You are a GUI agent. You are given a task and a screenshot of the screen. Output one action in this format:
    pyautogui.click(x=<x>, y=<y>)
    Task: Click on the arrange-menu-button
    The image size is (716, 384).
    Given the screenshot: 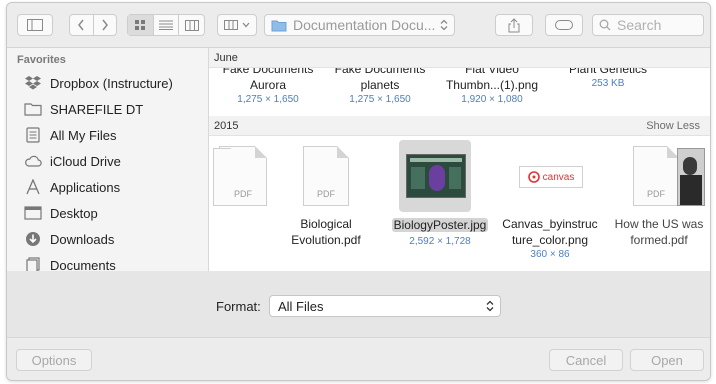 What is the action you would take?
    pyautogui.click(x=237, y=25)
    